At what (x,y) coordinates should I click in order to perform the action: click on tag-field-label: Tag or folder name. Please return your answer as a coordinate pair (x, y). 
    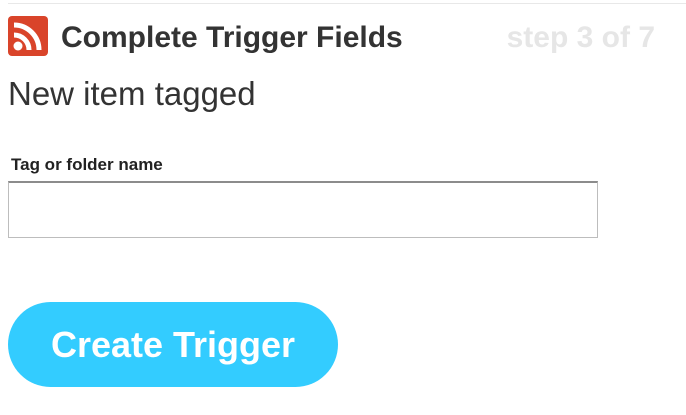
    Looking at the image, I should click on (87, 164).